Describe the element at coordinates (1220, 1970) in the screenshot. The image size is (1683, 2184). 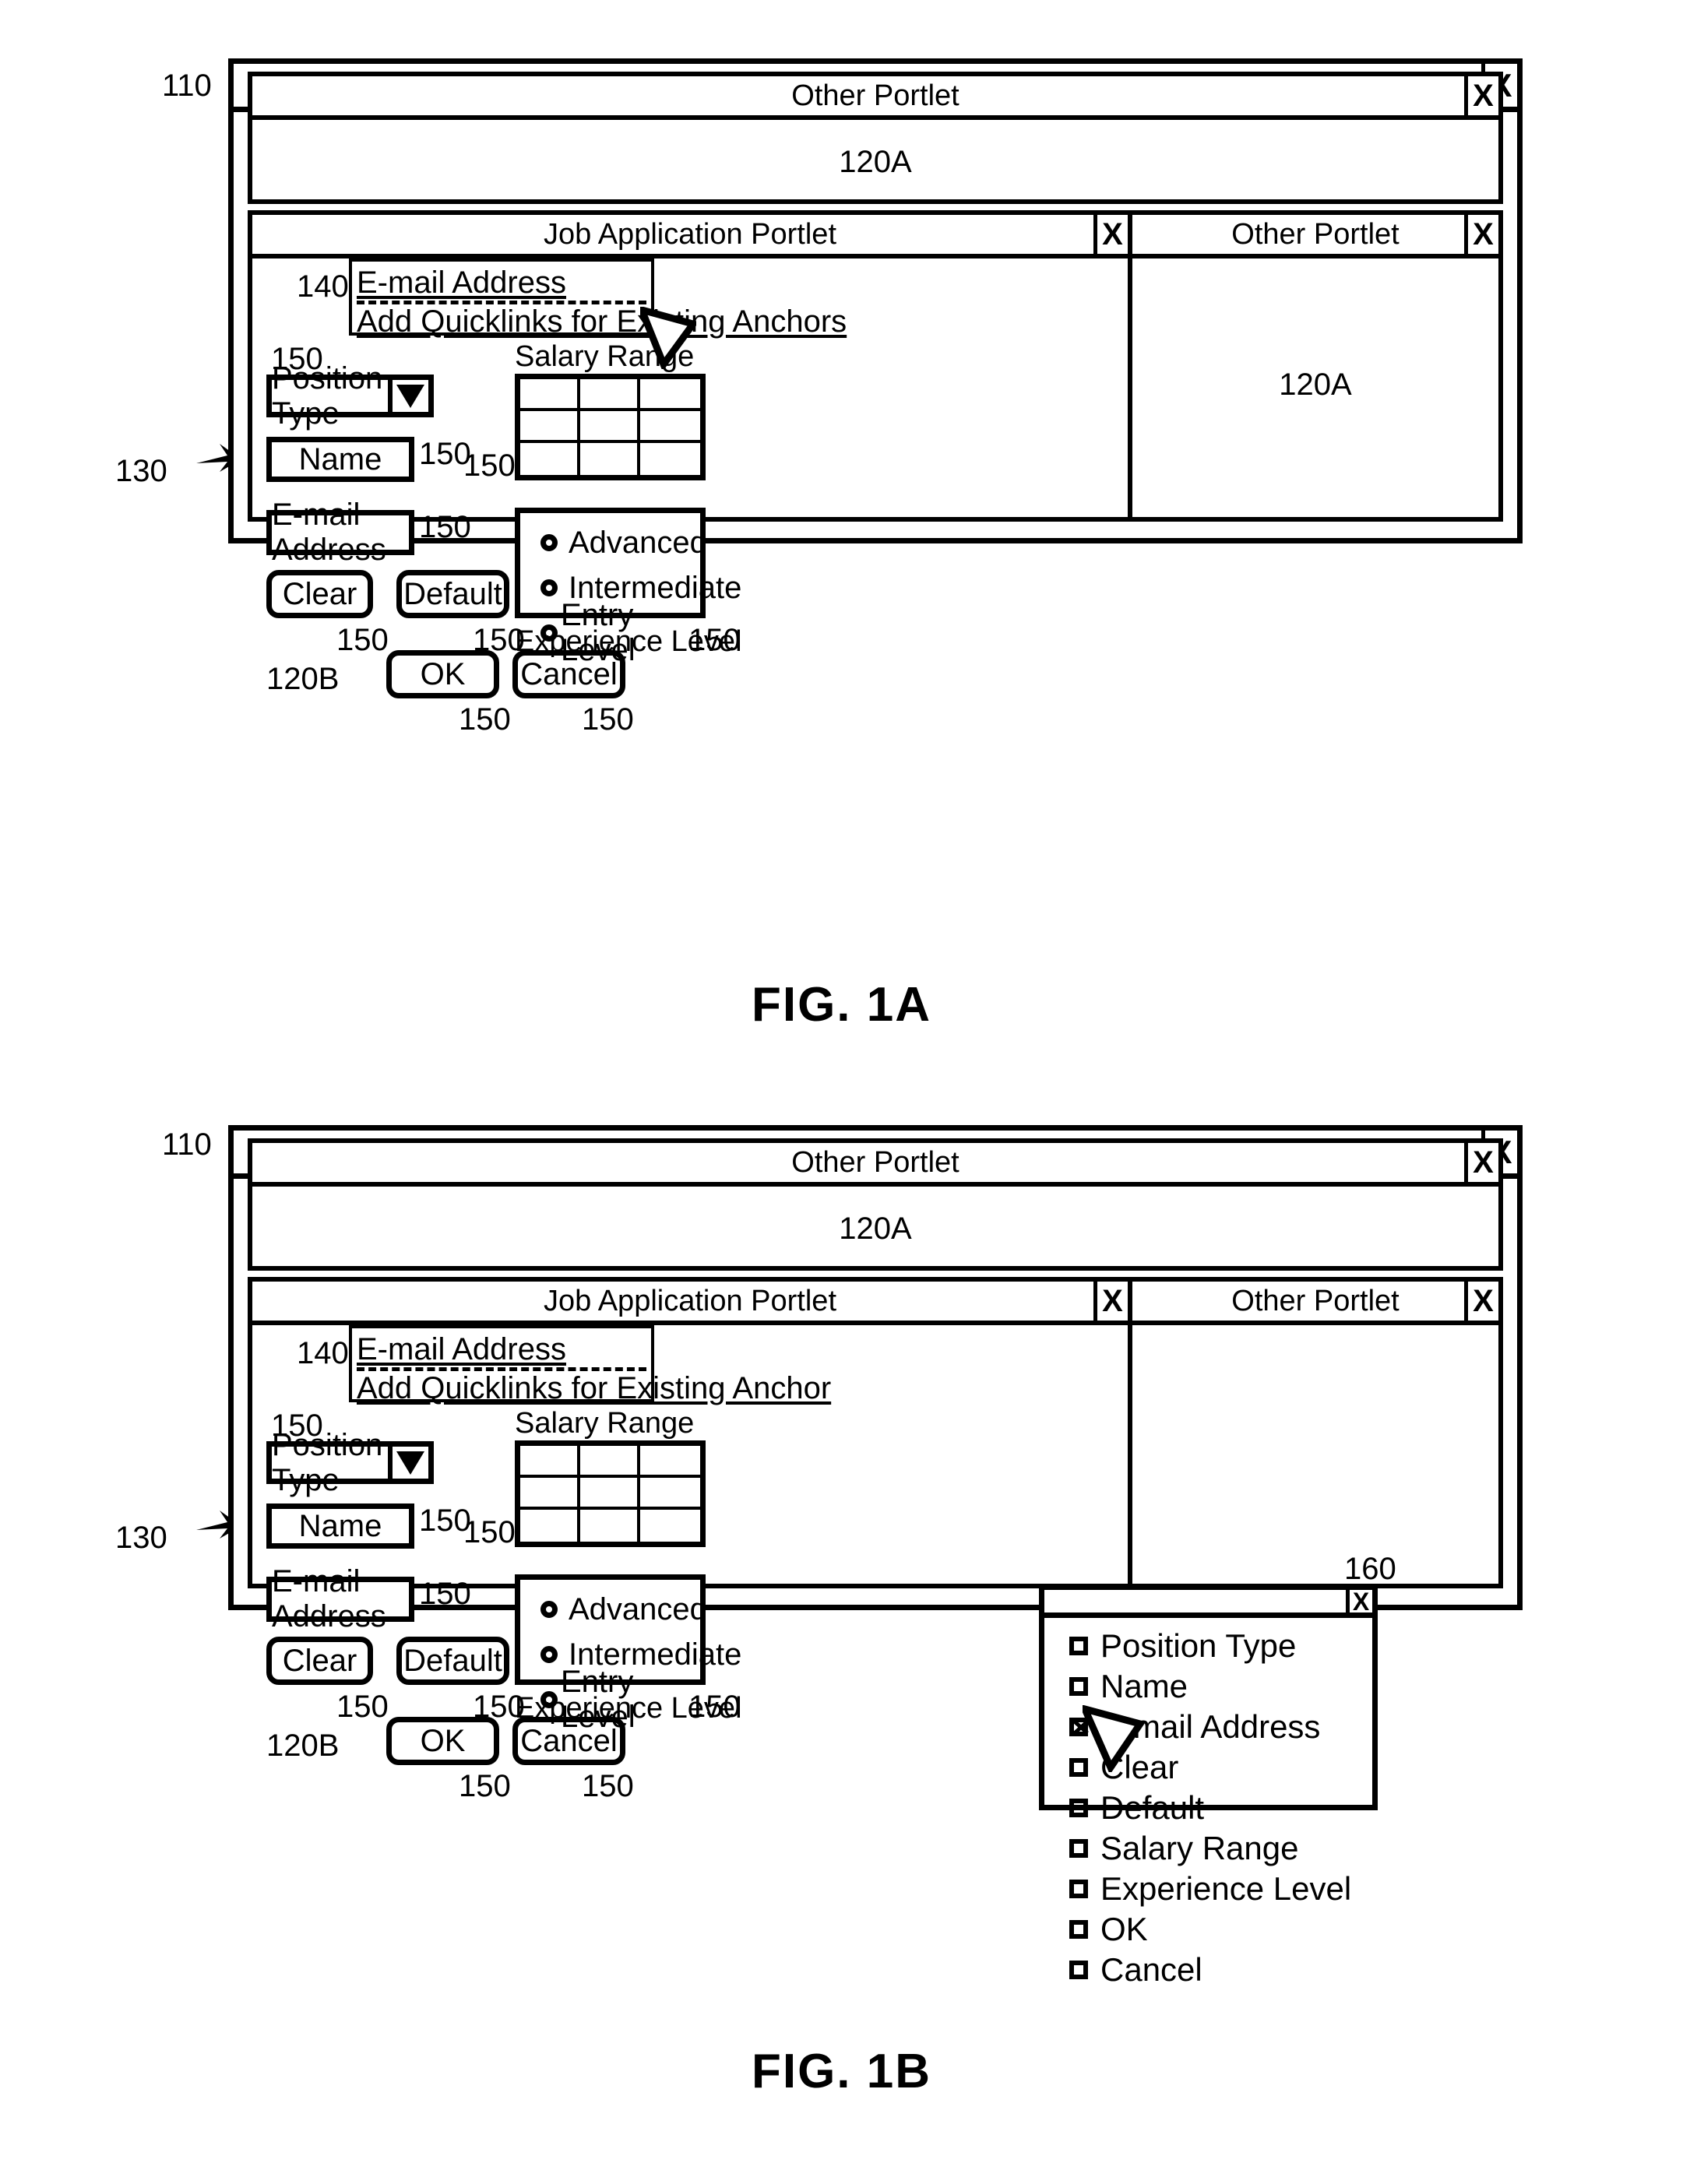
I see `popup-item-cancel: Cancel` at that location.